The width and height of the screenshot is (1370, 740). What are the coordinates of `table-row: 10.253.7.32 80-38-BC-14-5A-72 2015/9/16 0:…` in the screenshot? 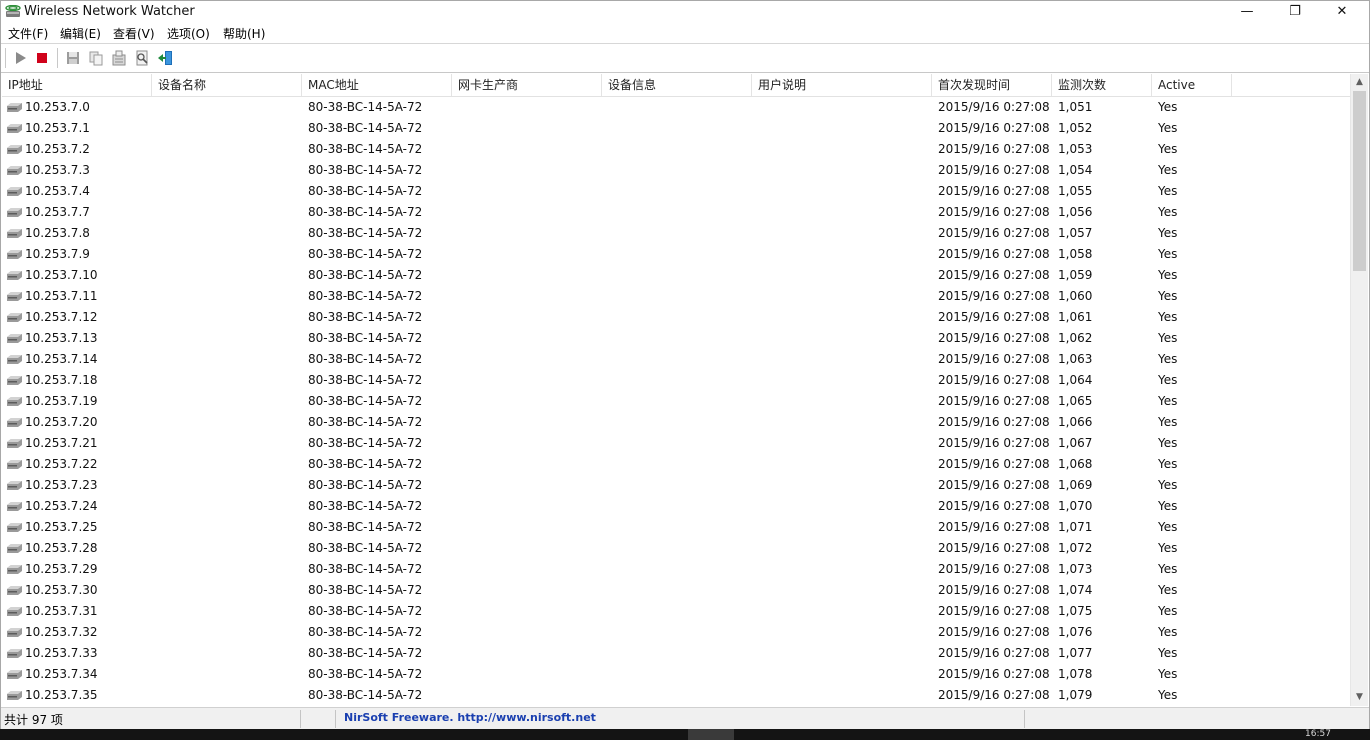 It's located at (676, 632).